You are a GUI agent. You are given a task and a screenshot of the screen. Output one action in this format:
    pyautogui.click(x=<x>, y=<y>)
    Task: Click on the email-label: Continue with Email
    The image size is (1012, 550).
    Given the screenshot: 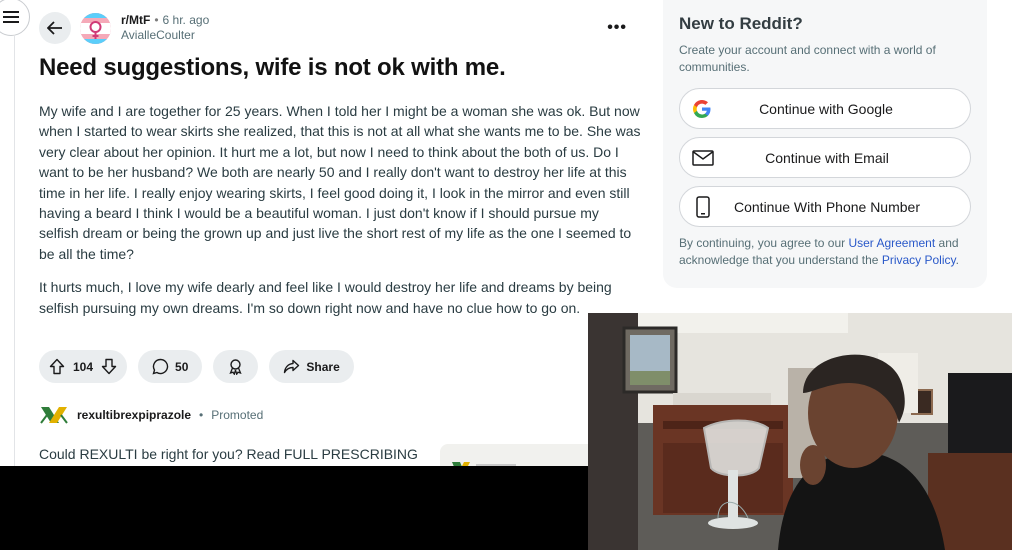 What is the action you would take?
    pyautogui.click(x=827, y=157)
    